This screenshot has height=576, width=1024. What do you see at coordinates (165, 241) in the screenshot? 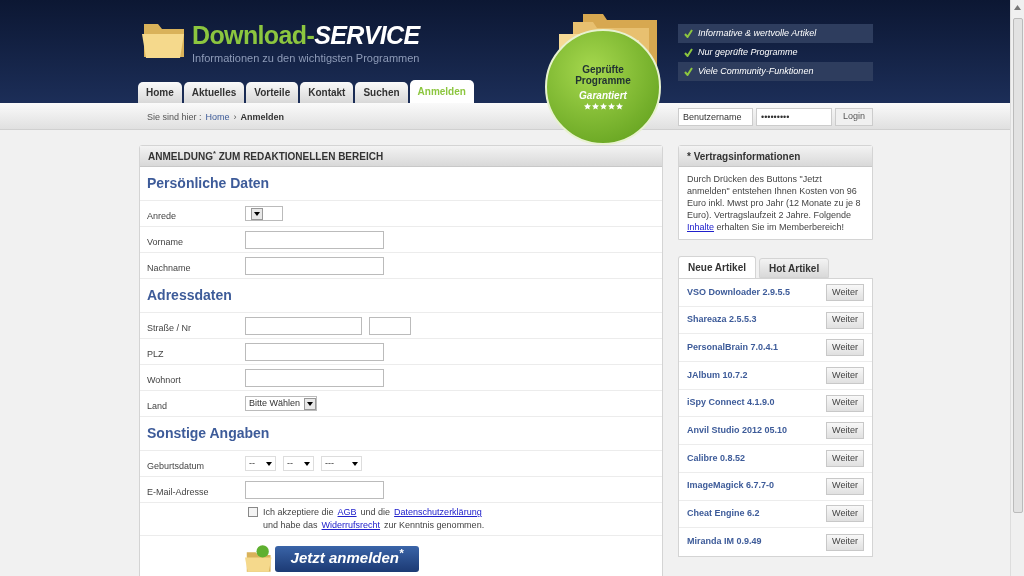
I see `field-label: Vorname` at bounding box center [165, 241].